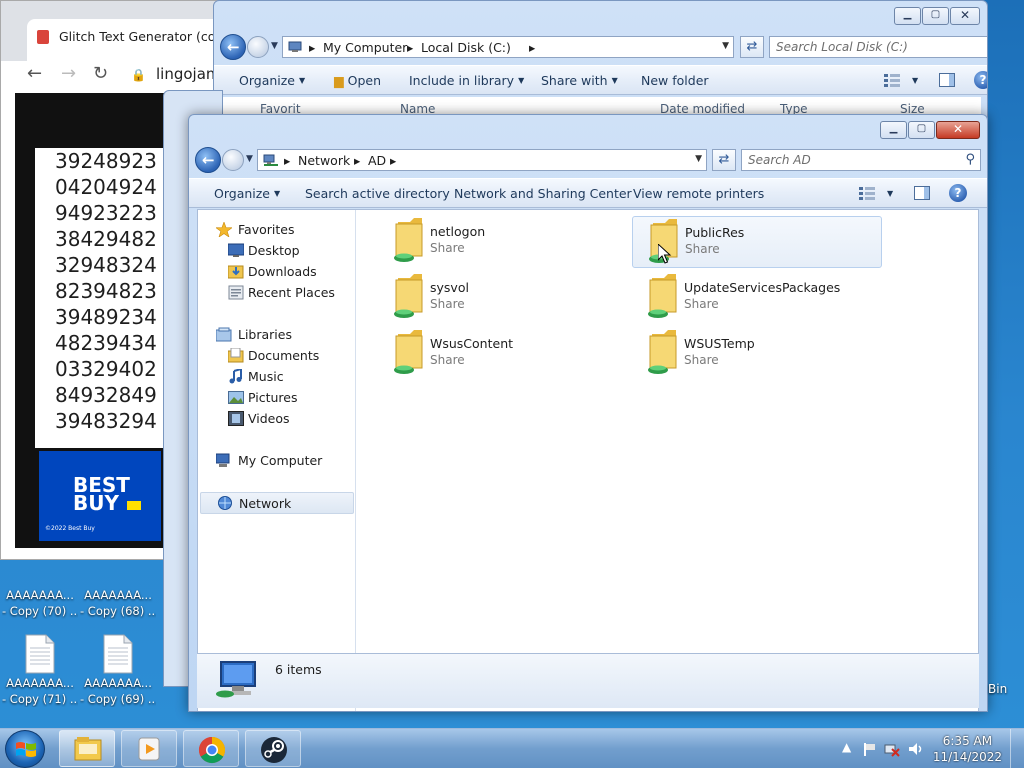 The height and width of the screenshot is (768, 1024). What do you see at coordinates (106, 239) in the screenshot?
I see `digit-line: 38429482` at bounding box center [106, 239].